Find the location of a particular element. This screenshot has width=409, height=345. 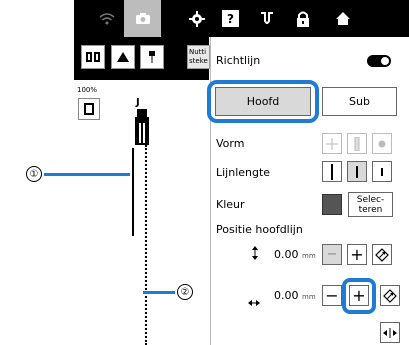

select-color-label: Selec- teren is located at coordinates (370, 204).